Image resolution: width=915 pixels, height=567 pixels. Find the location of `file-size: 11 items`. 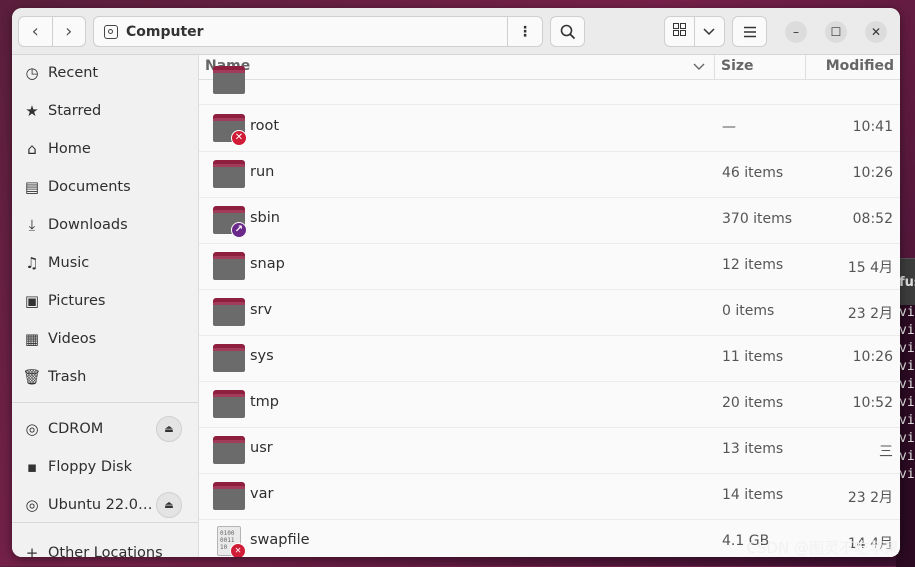

file-size: 11 items is located at coordinates (753, 357).